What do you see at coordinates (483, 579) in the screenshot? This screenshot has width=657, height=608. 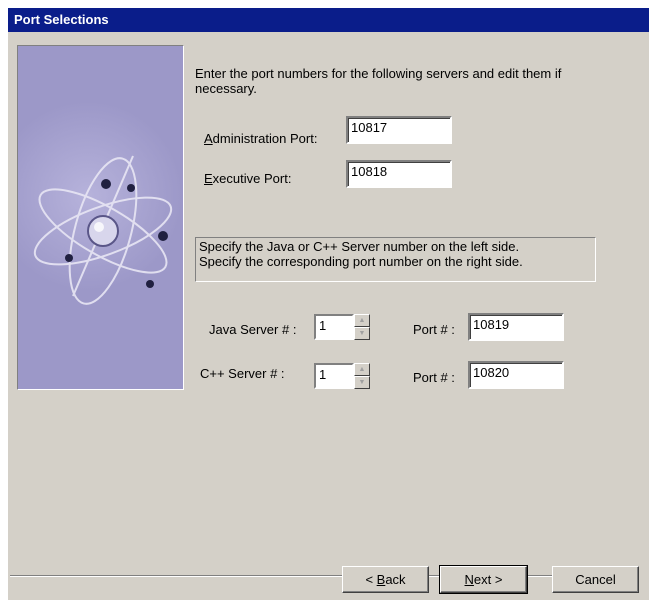 I see `next-button: Next >` at bounding box center [483, 579].